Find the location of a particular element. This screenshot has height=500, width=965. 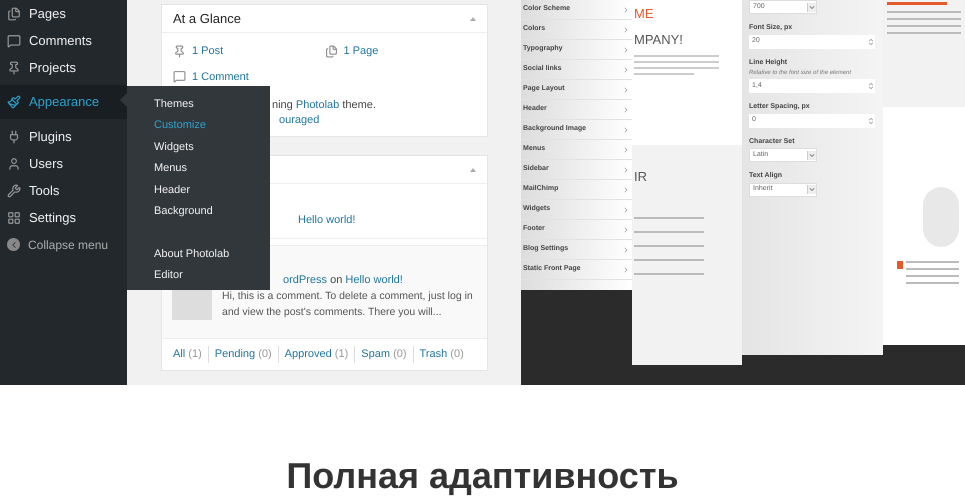

post-link: Hello world! is located at coordinates (327, 220).